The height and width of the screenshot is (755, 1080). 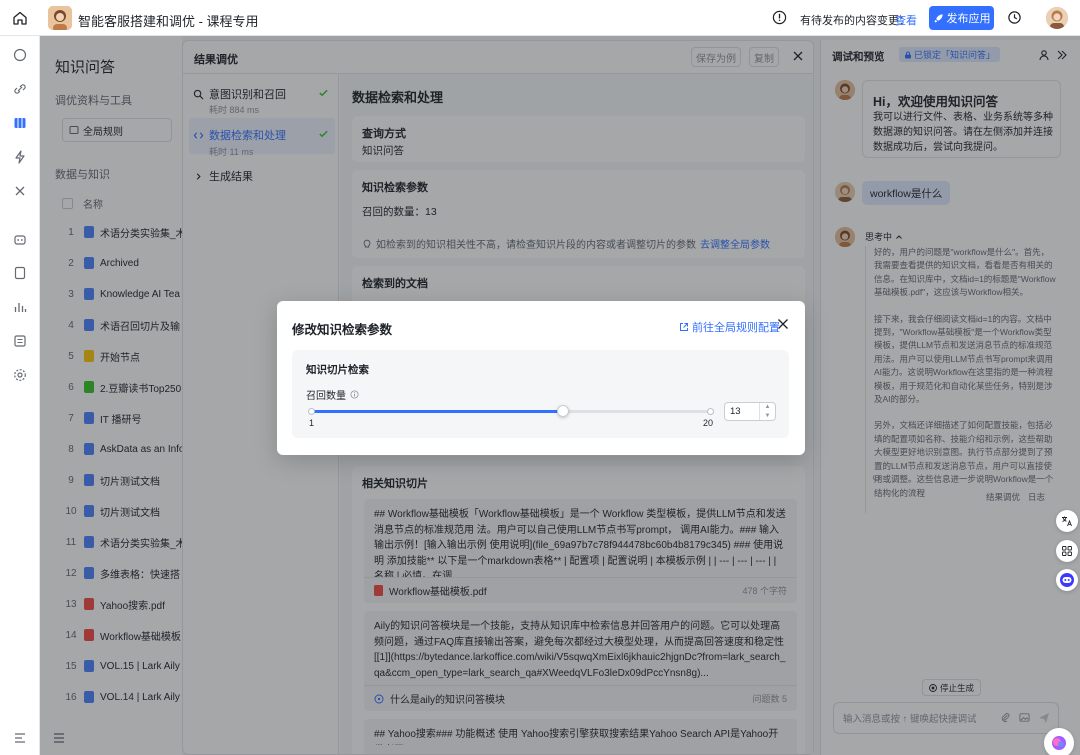 I want to click on bot-icon, so click(x=20, y=239).